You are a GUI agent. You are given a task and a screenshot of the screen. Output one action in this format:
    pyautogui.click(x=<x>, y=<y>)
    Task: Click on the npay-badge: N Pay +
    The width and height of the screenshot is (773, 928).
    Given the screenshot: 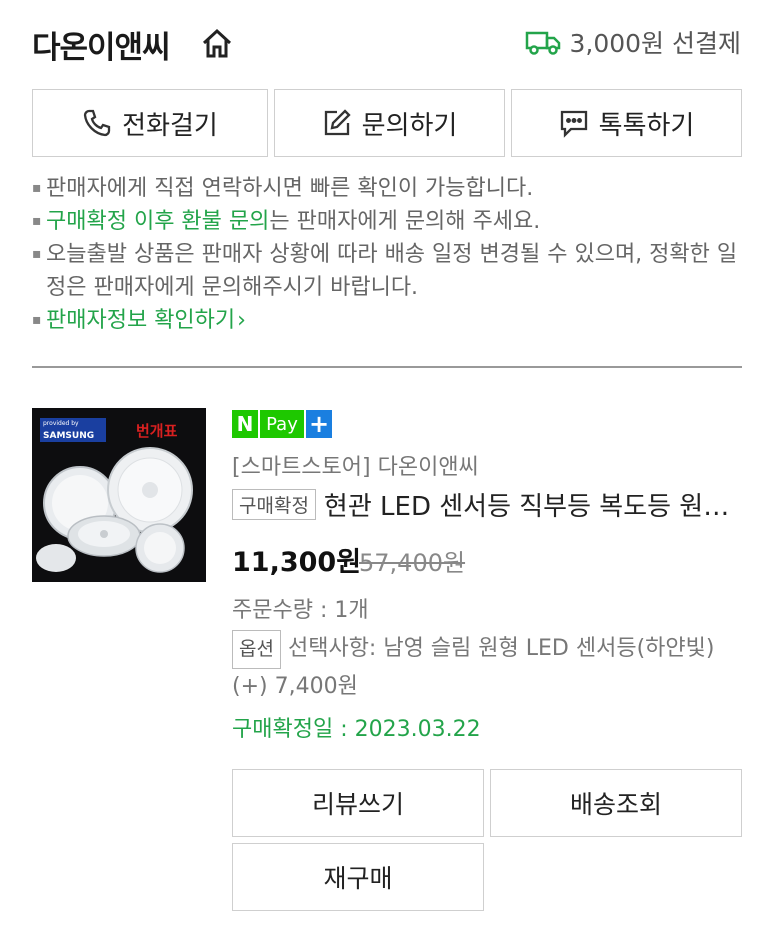 What is the action you would take?
    pyautogui.click(x=282, y=424)
    